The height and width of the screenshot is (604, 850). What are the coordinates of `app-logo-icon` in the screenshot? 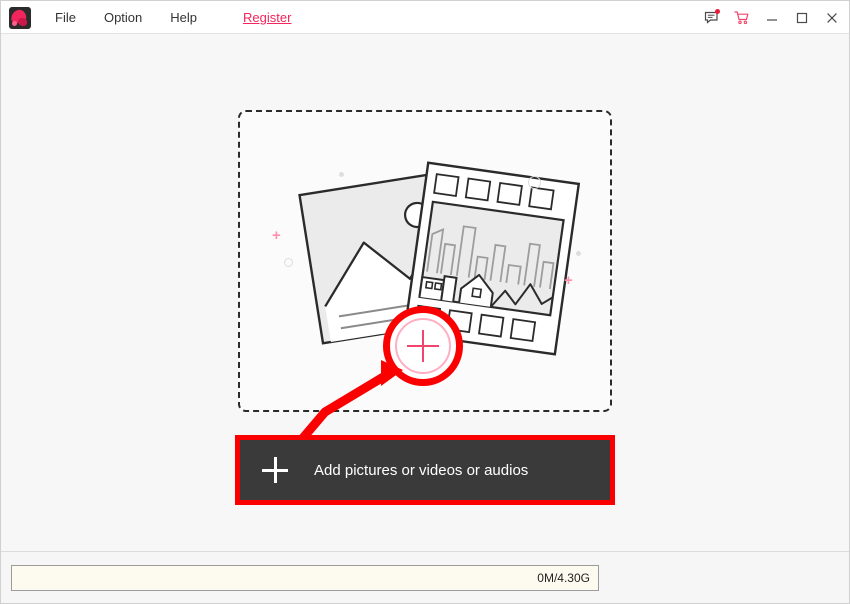 It's located at (20, 18).